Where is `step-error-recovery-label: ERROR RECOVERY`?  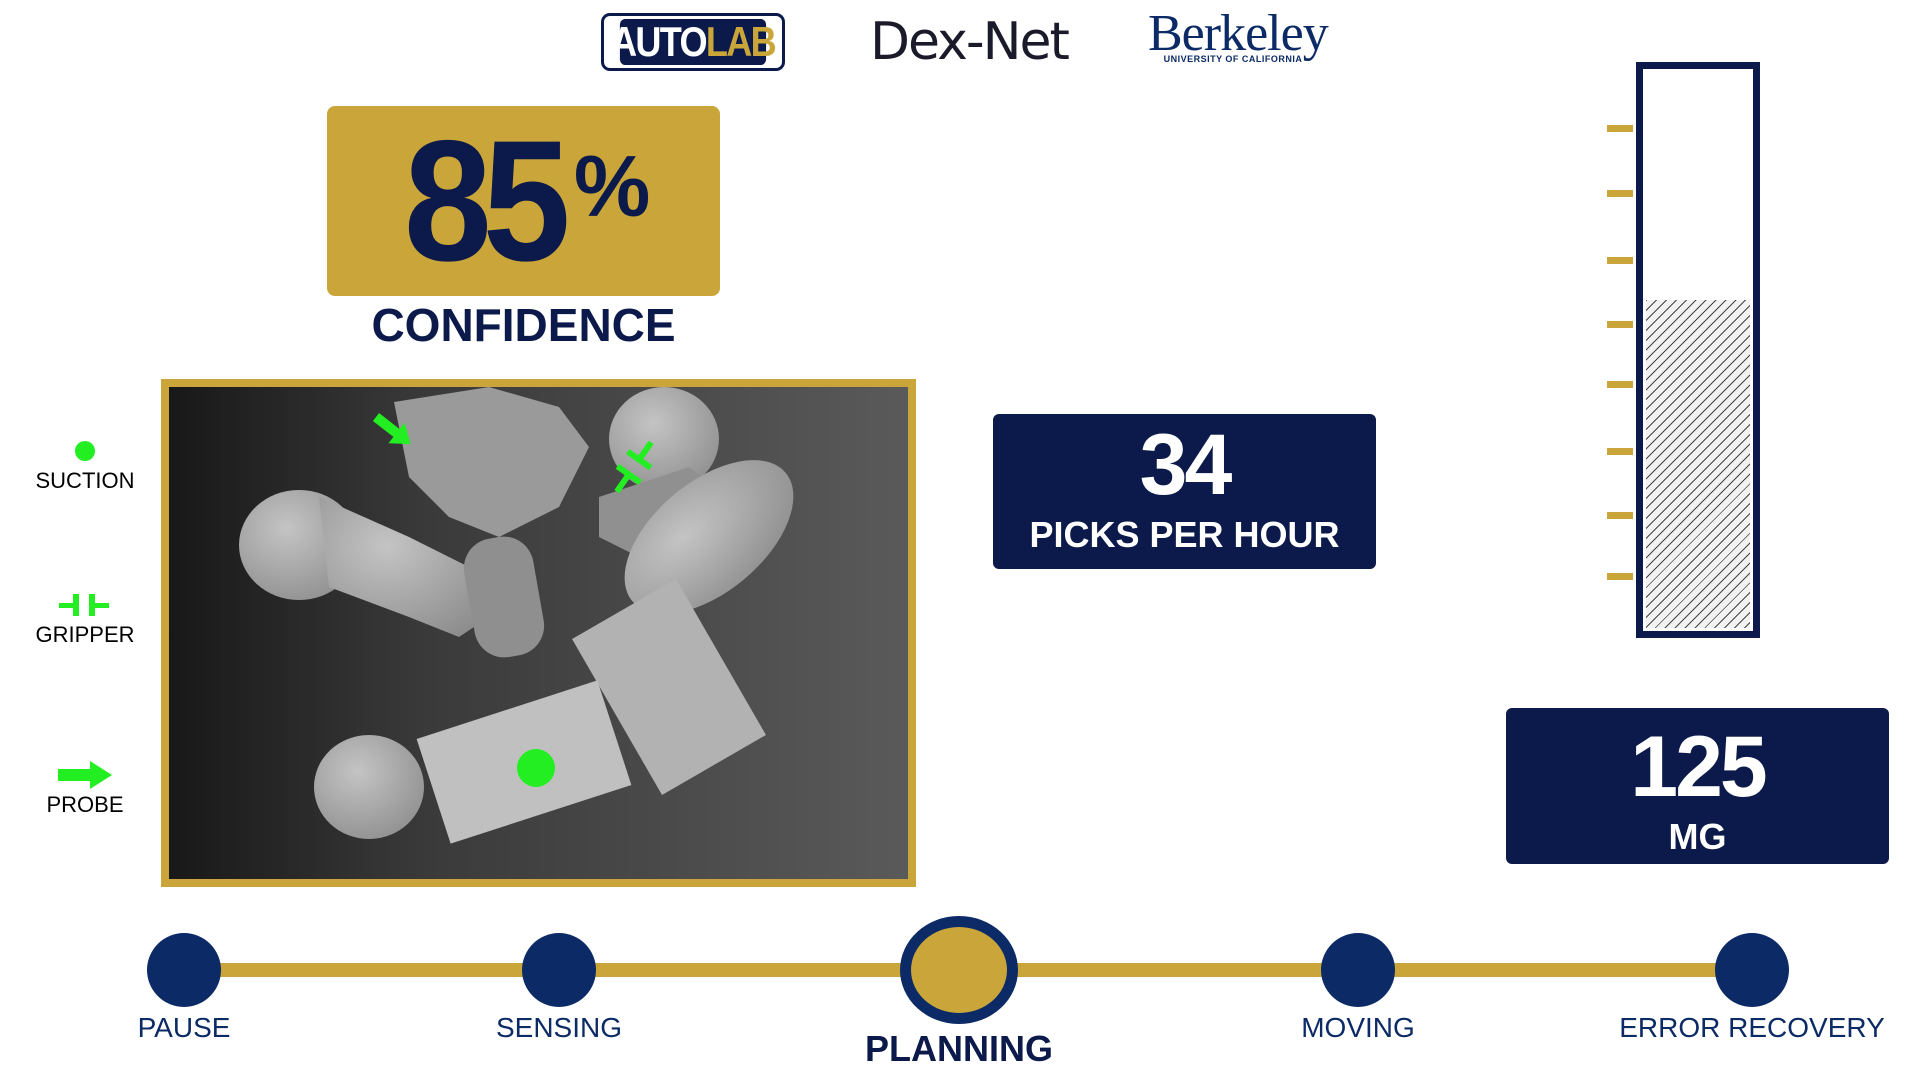 step-error-recovery-label: ERROR RECOVERY is located at coordinates (1752, 1027).